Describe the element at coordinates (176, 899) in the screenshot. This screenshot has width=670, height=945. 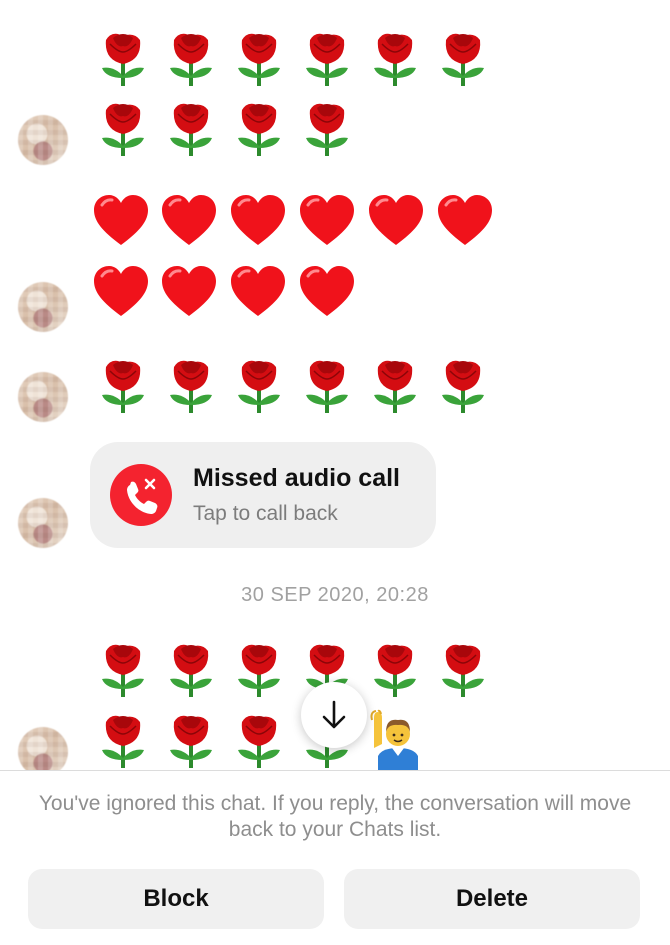
I see `block-button: Block` at that location.